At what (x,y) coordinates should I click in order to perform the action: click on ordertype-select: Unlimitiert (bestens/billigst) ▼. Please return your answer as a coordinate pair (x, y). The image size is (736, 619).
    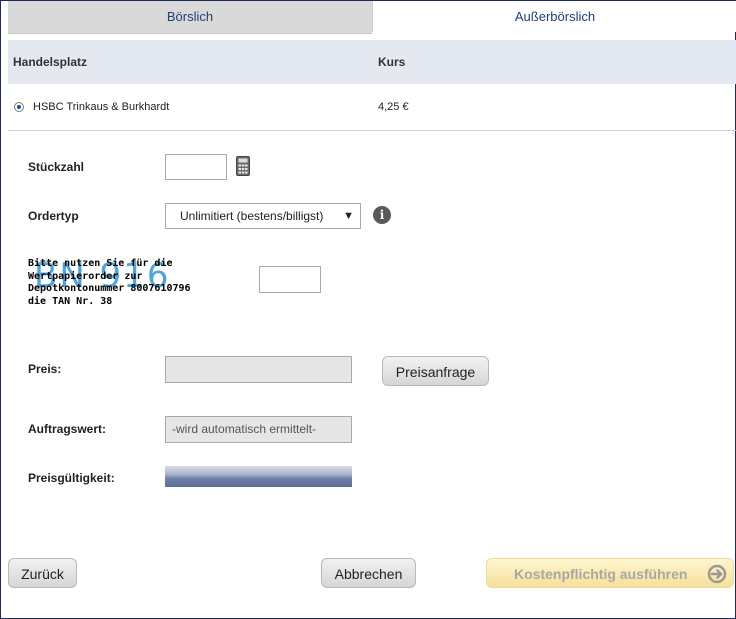
    Looking at the image, I should click on (263, 216).